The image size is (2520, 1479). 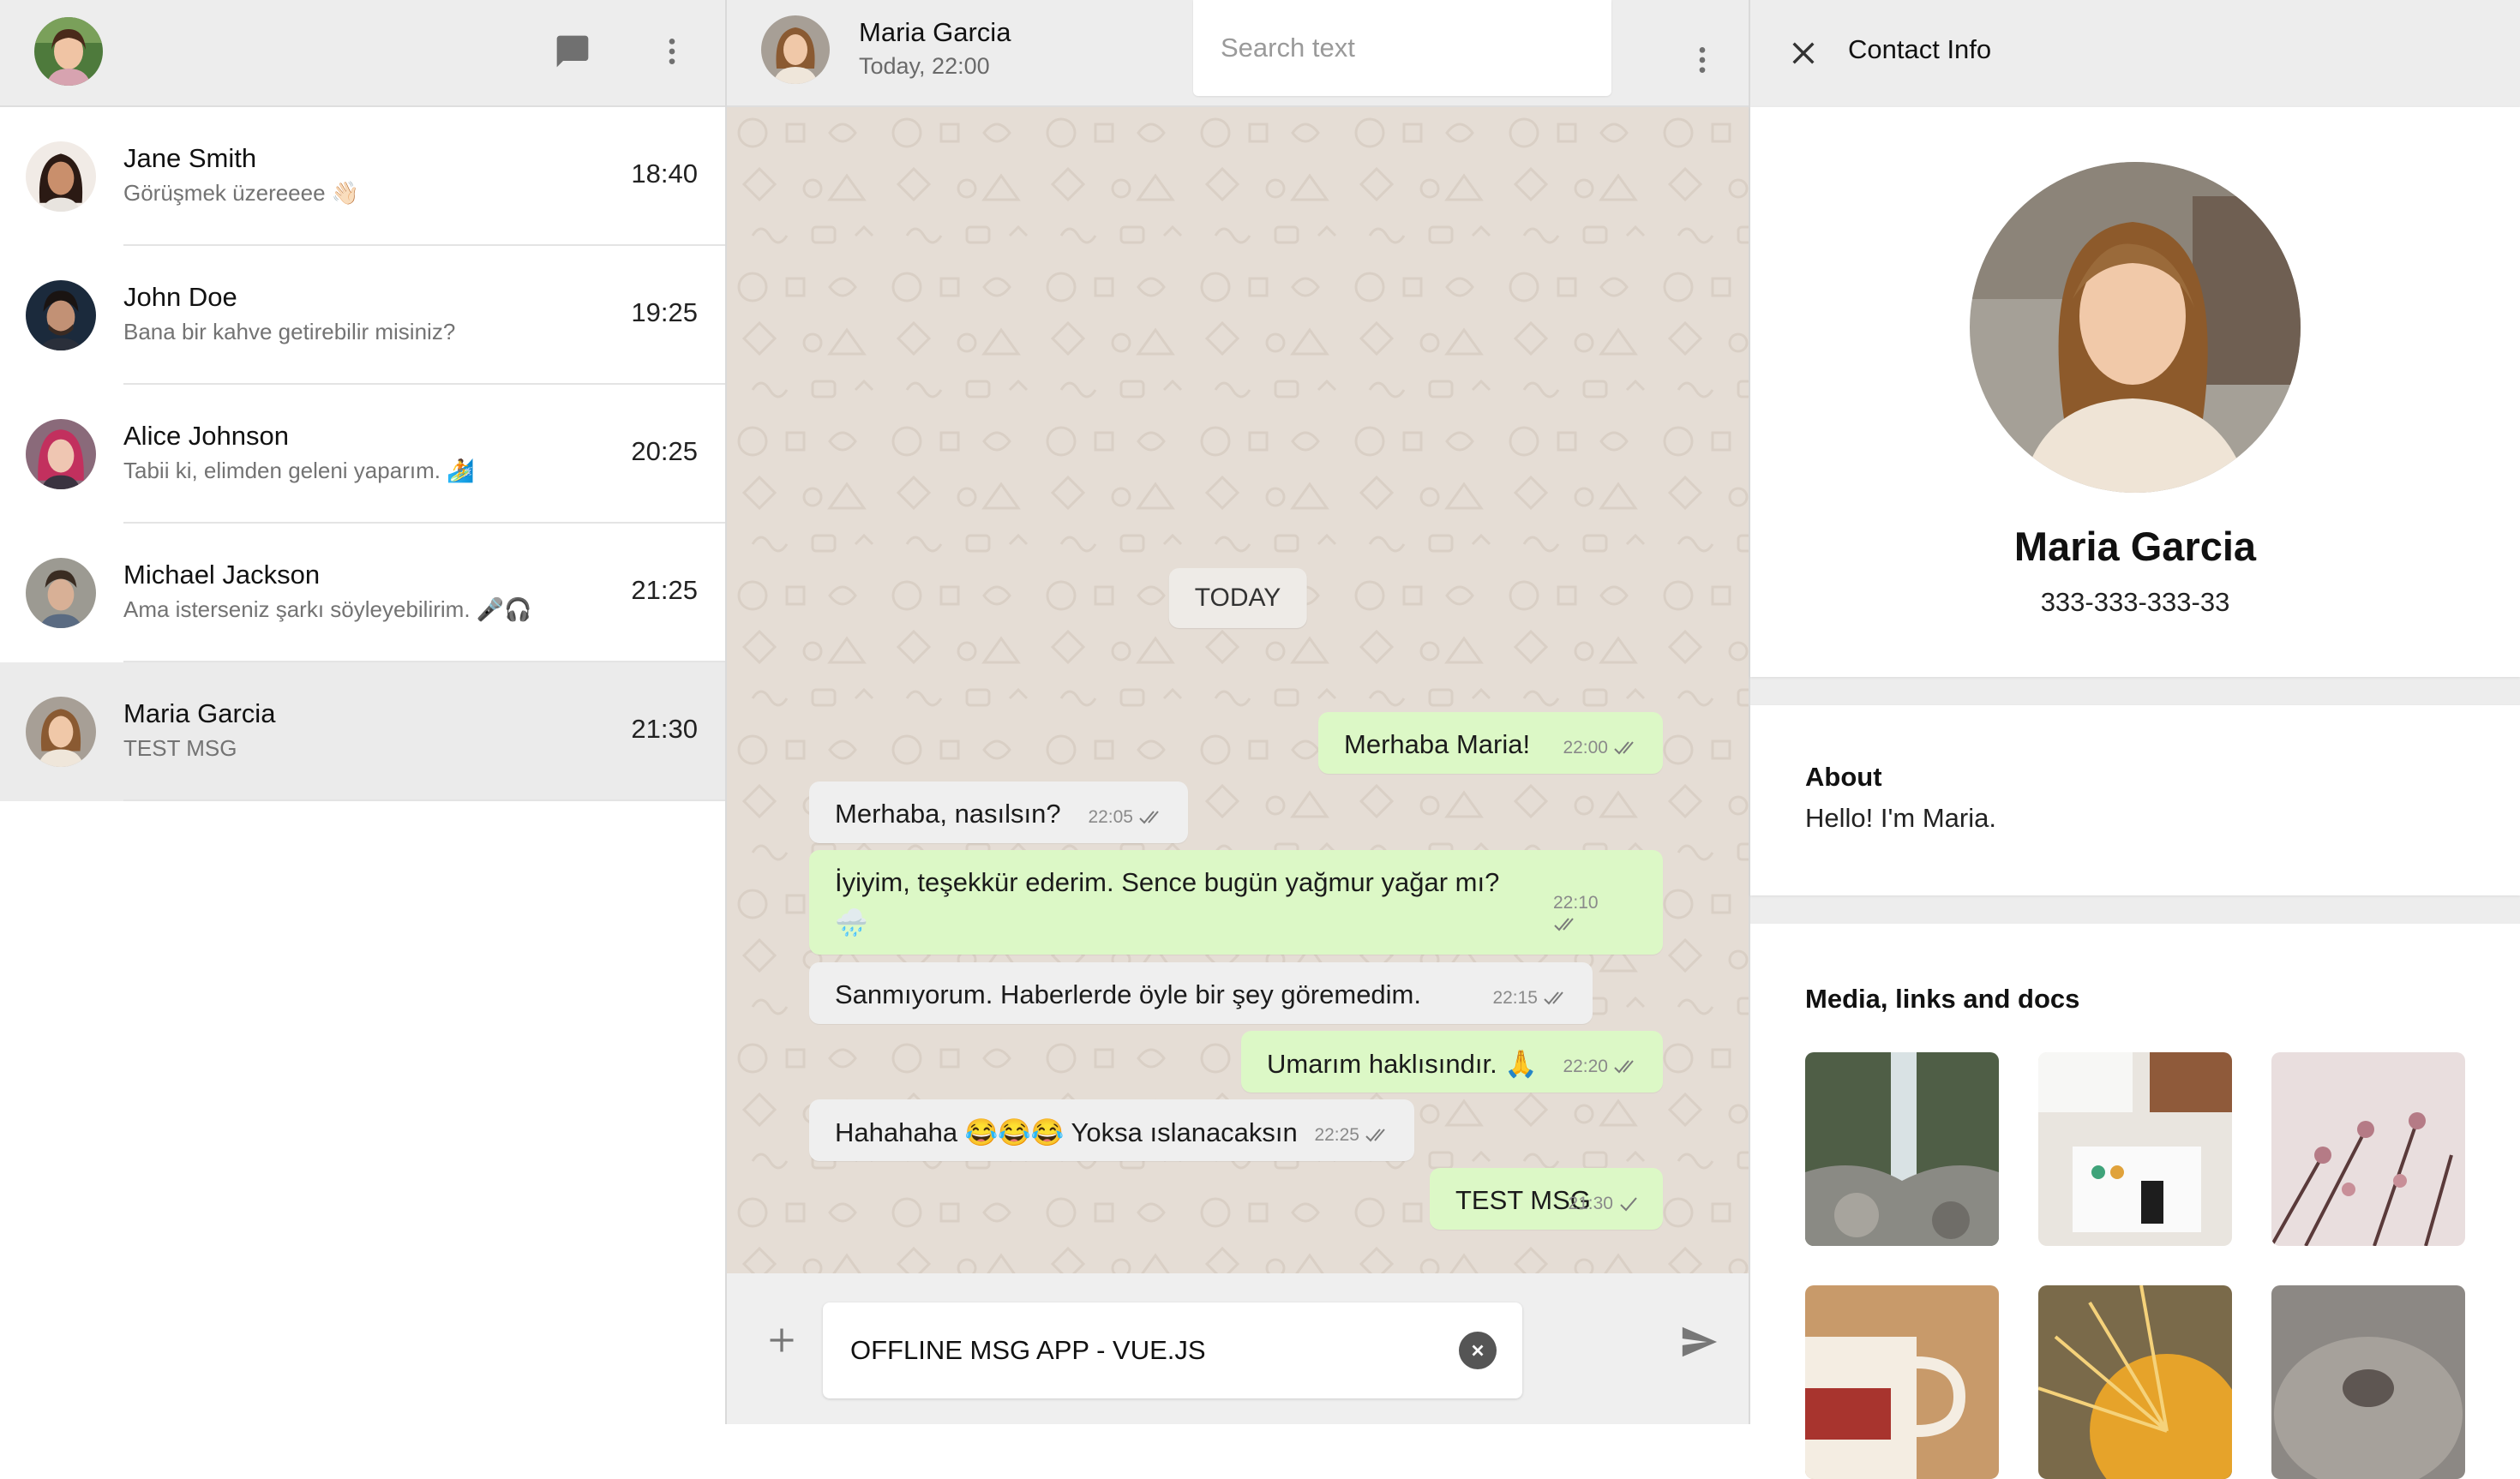 What do you see at coordinates (1900, 818) in the screenshot?
I see `about-text: Hello! I'm Maria.` at bounding box center [1900, 818].